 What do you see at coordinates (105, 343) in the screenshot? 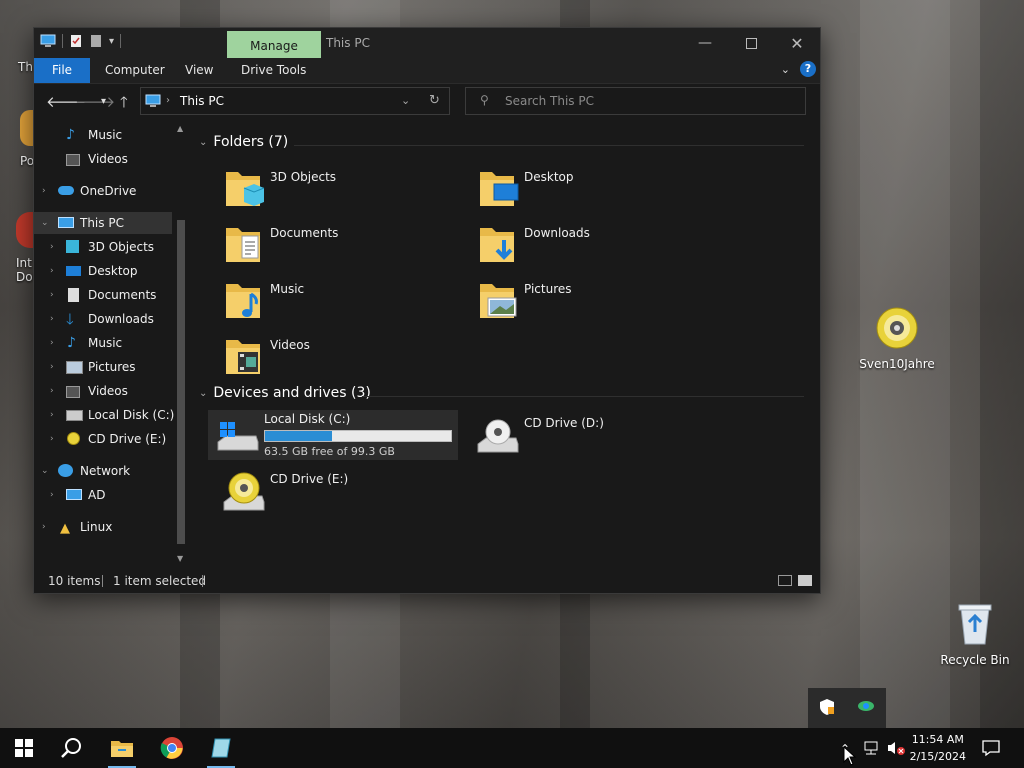
I see `sidebar-item-label: Music` at bounding box center [105, 343].